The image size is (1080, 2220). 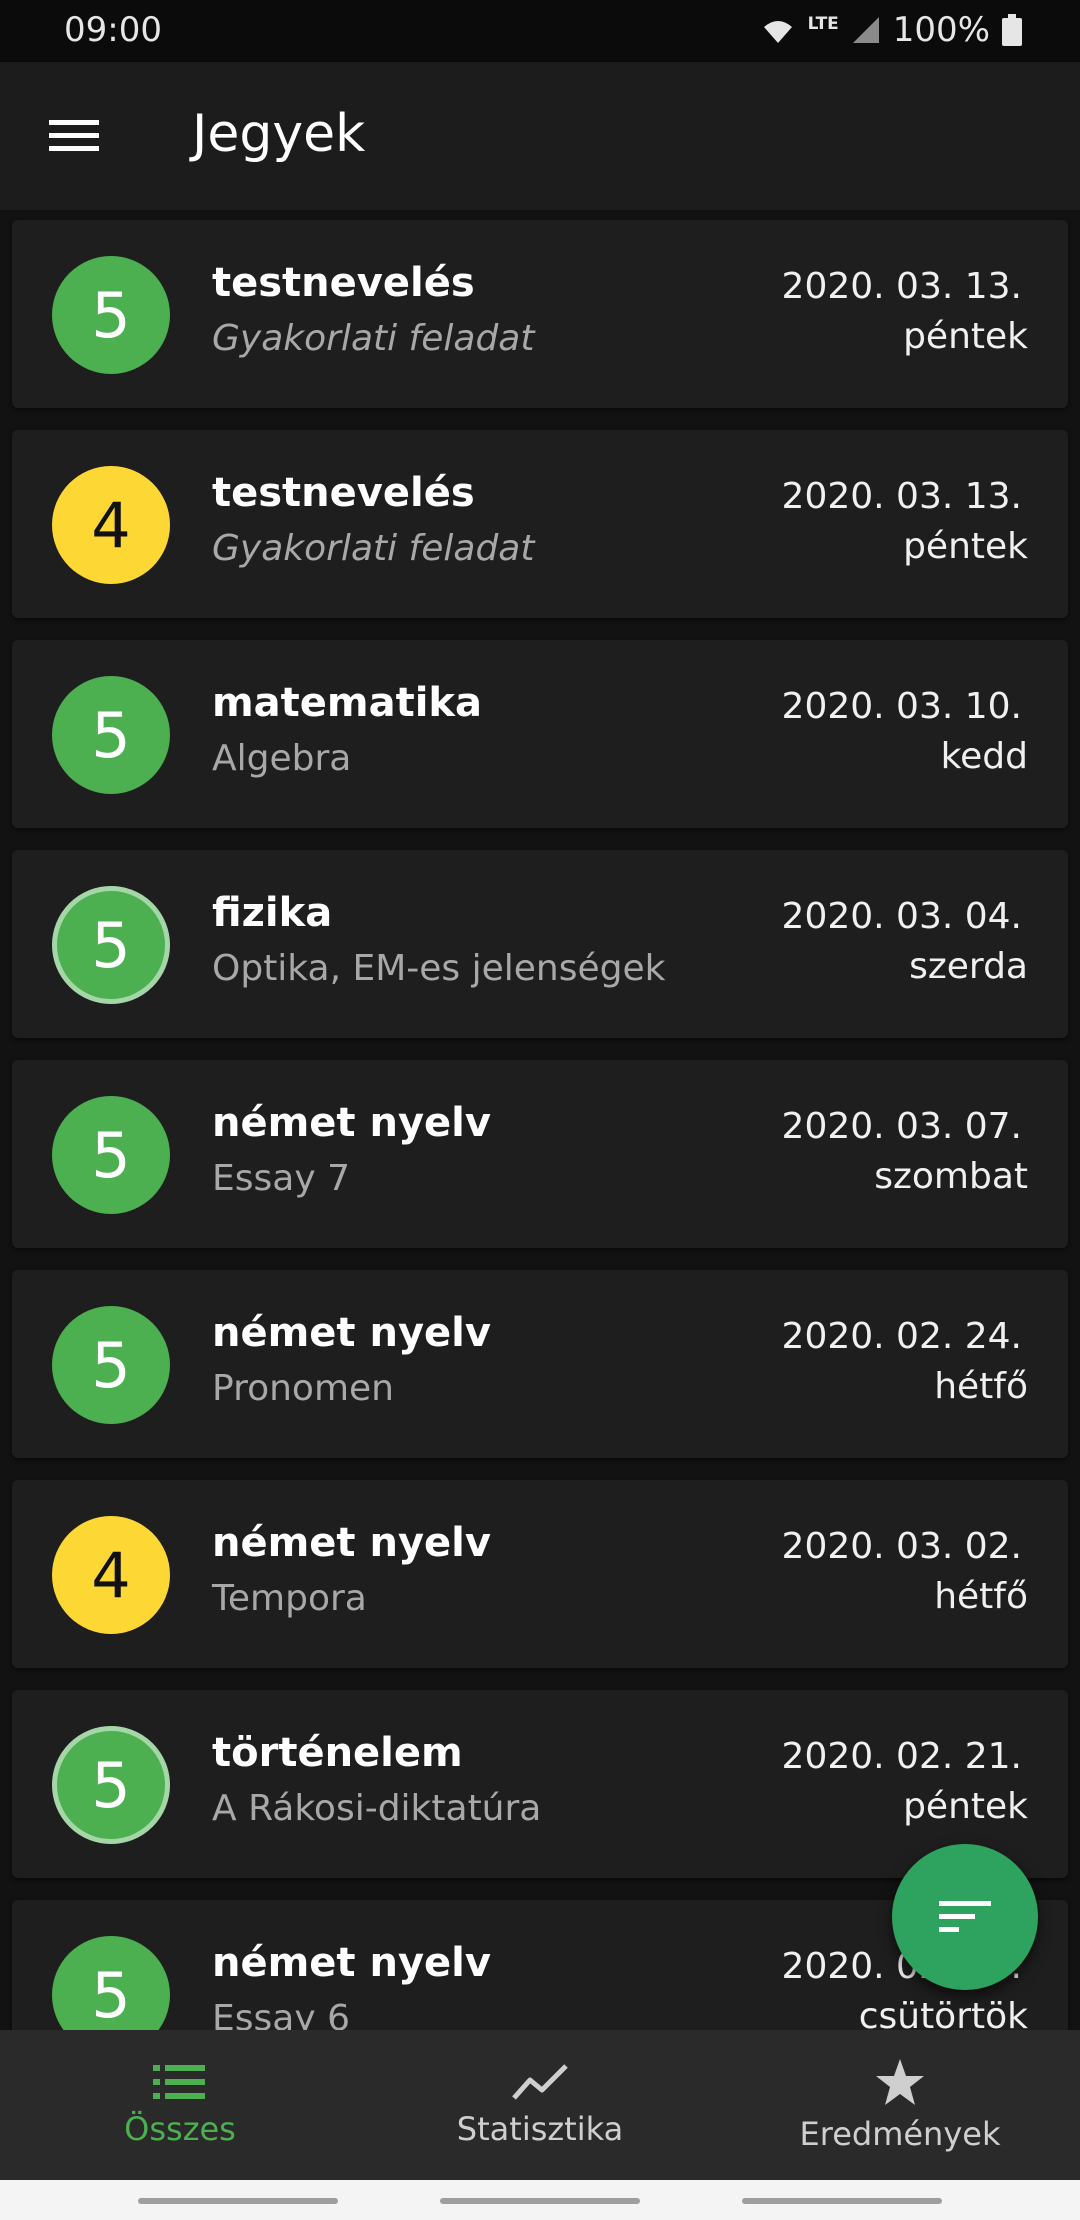 I want to click on battery-percent: 100%, so click(x=941, y=30).